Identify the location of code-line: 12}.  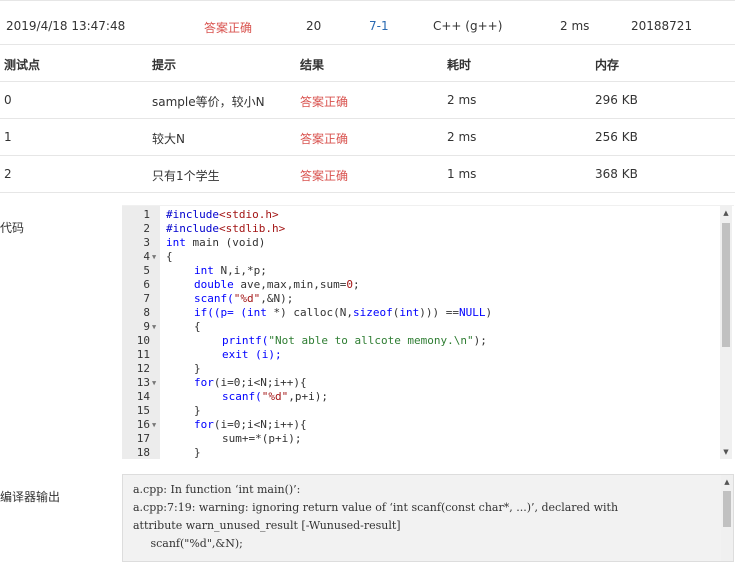
(168, 368).